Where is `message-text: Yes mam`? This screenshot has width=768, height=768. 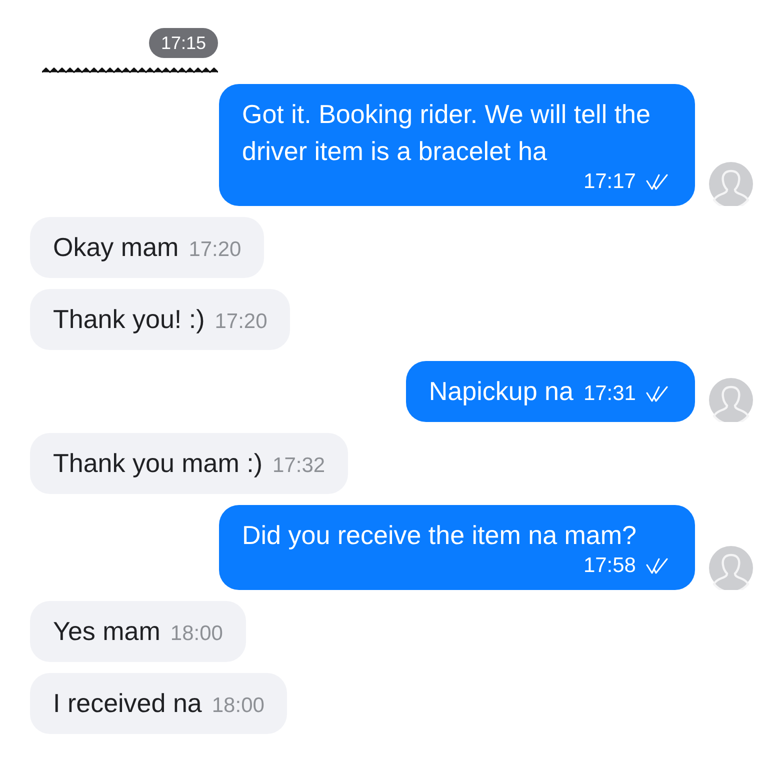
message-text: Yes mam is located at coordinates (106, 631).